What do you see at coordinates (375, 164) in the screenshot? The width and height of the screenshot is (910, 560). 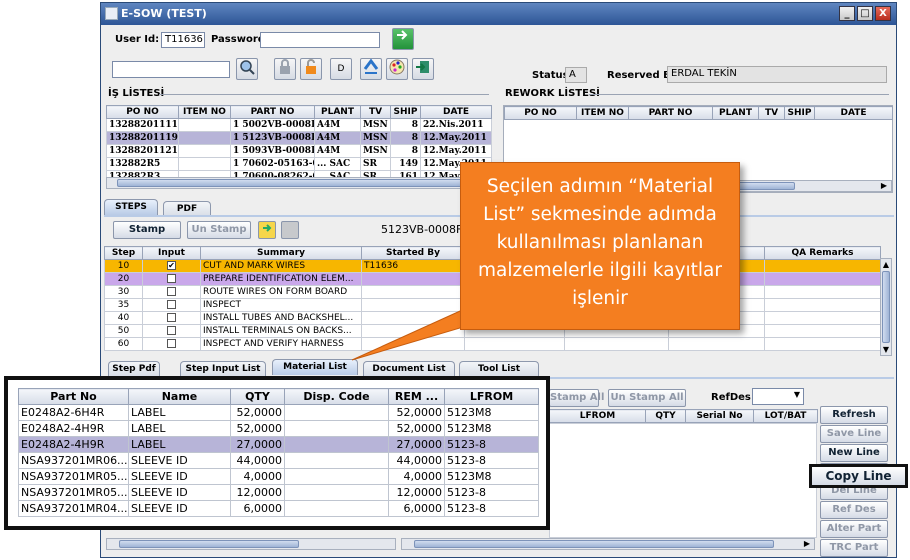 I see `is-listesi-cell: SR` at bounding box center [375, 164].